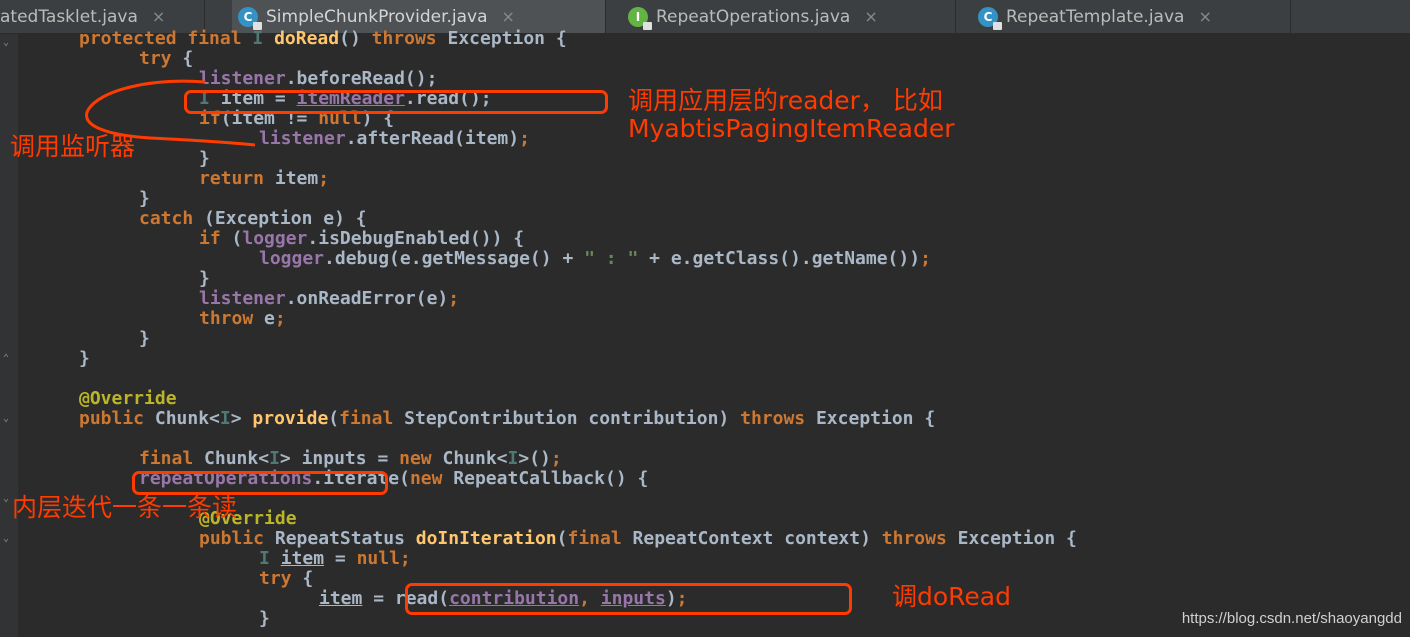 Image resolution: width=1410 pixels, height=637 pixels. What do you see at coordinates (286, 579) in the screenshot?
I see `code-line: try {` at bounding box center [286, 579].